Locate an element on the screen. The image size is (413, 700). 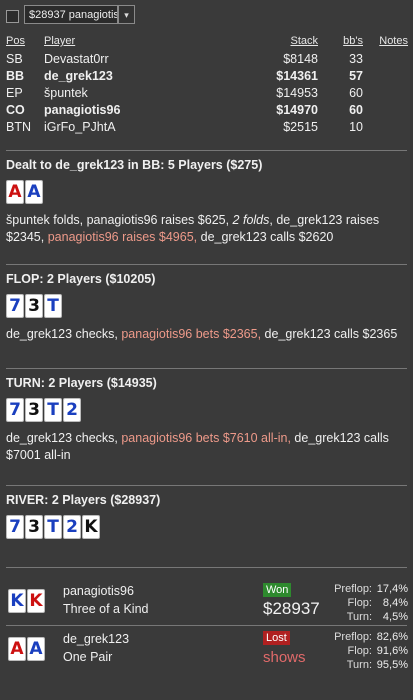
row-bbs: 57 is located at coordinates (356, 76).